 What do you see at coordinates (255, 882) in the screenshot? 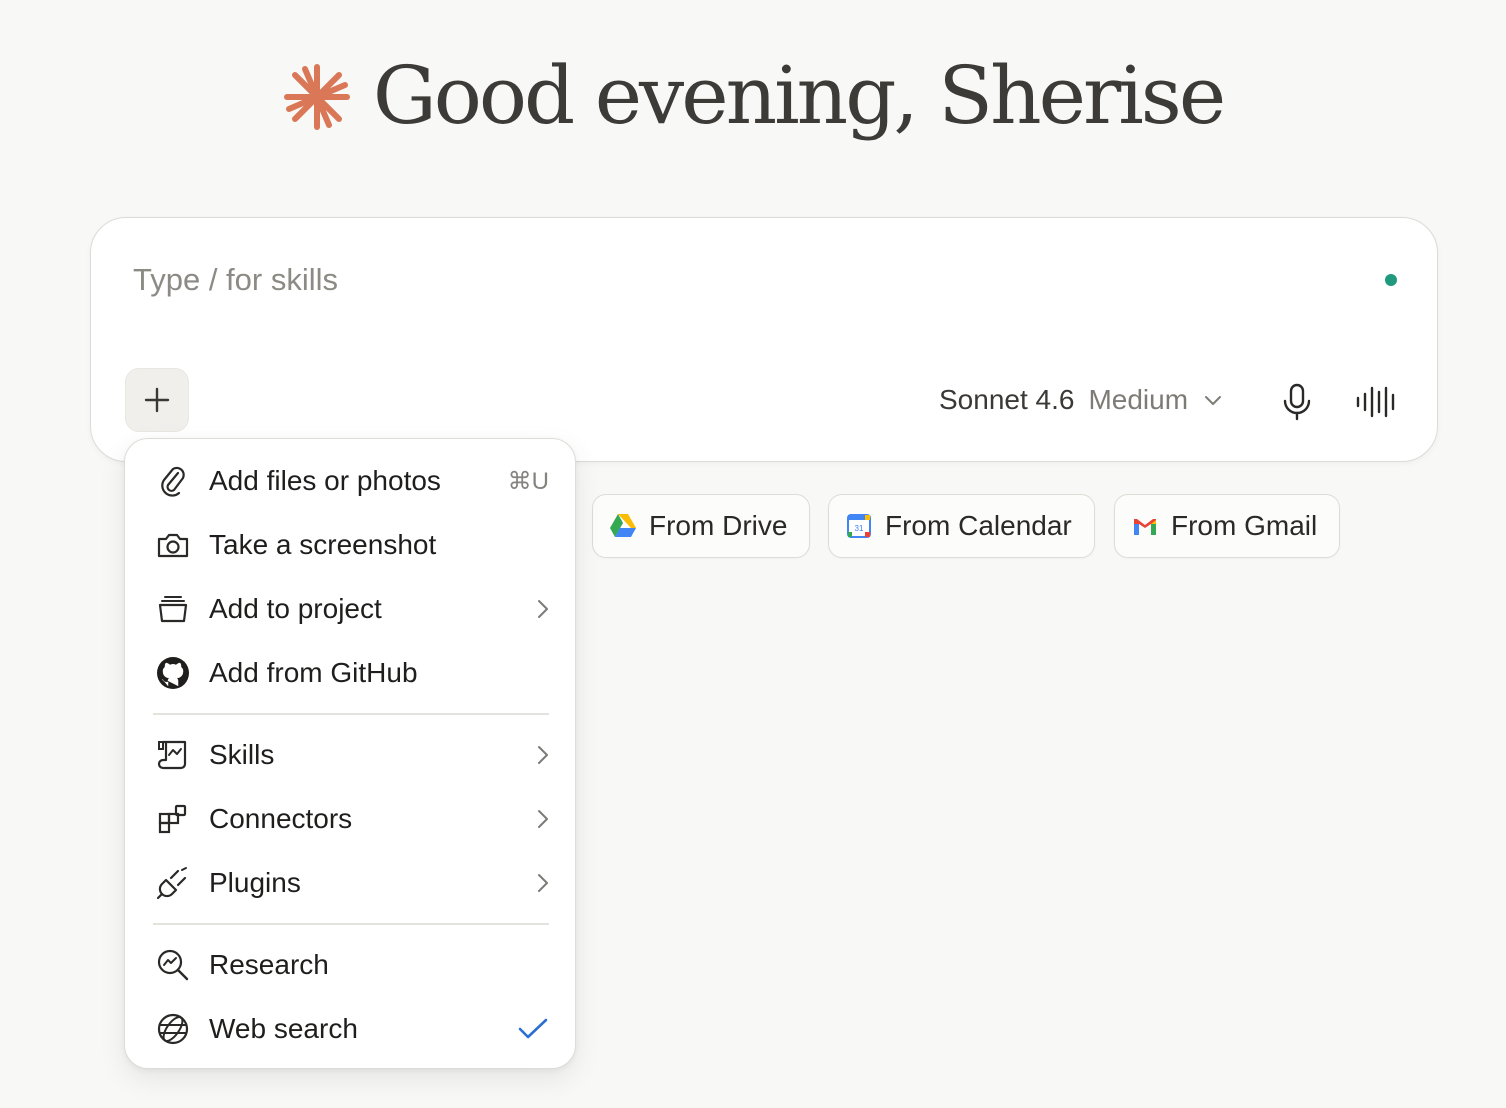
I see `menu-item-label: Plugins` at bounding box center [255, 882].